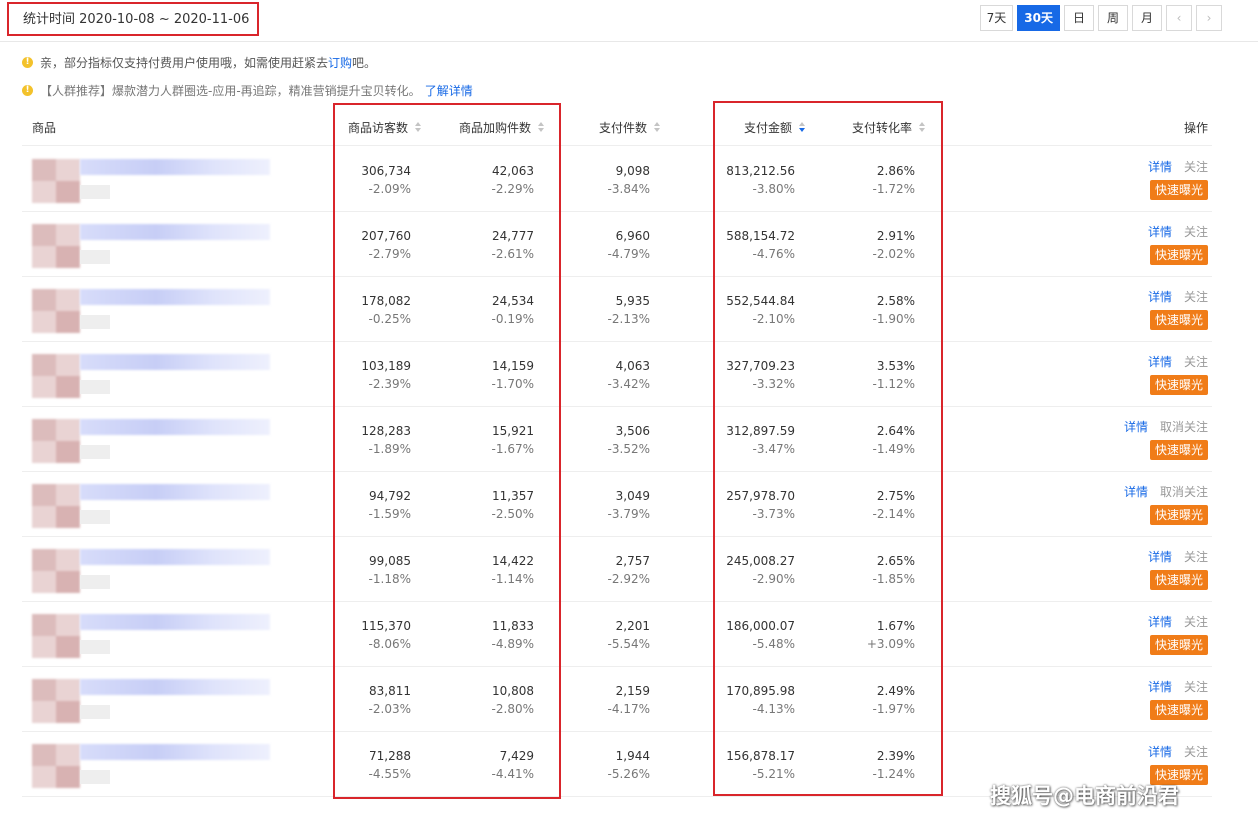 This screenshot has height=820, width=1258. What do you see at coordinates (340, 62) in the screenshot?
I see `subscribe-link: 订购` at bounding box center [340, 62].